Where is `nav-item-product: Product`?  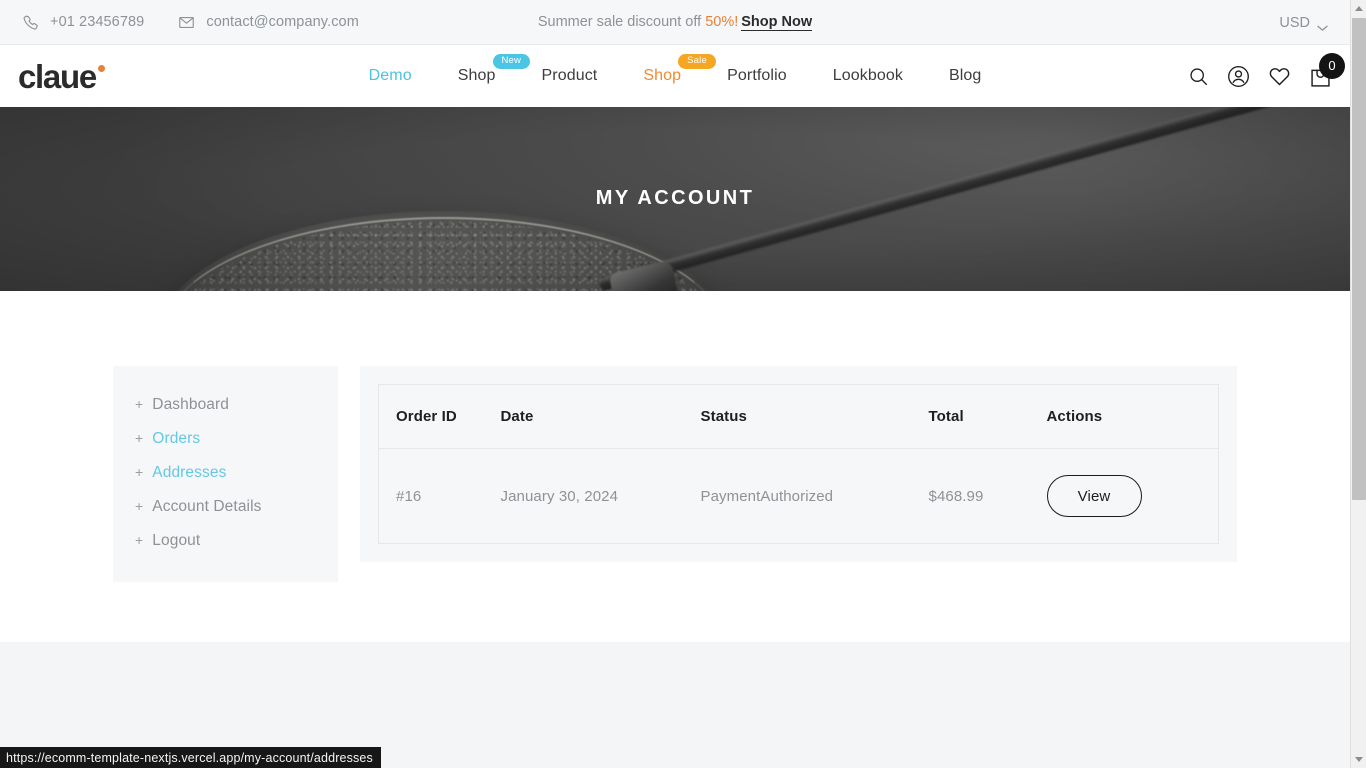
nav-item-product: Product is located at coordinates (570, 76).